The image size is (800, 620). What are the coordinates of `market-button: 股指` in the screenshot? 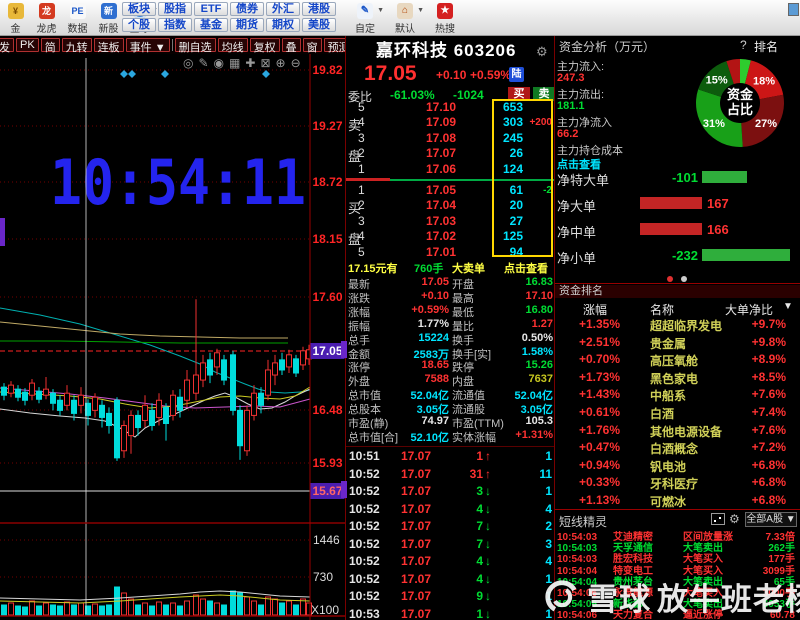 It's located at (175, 9).